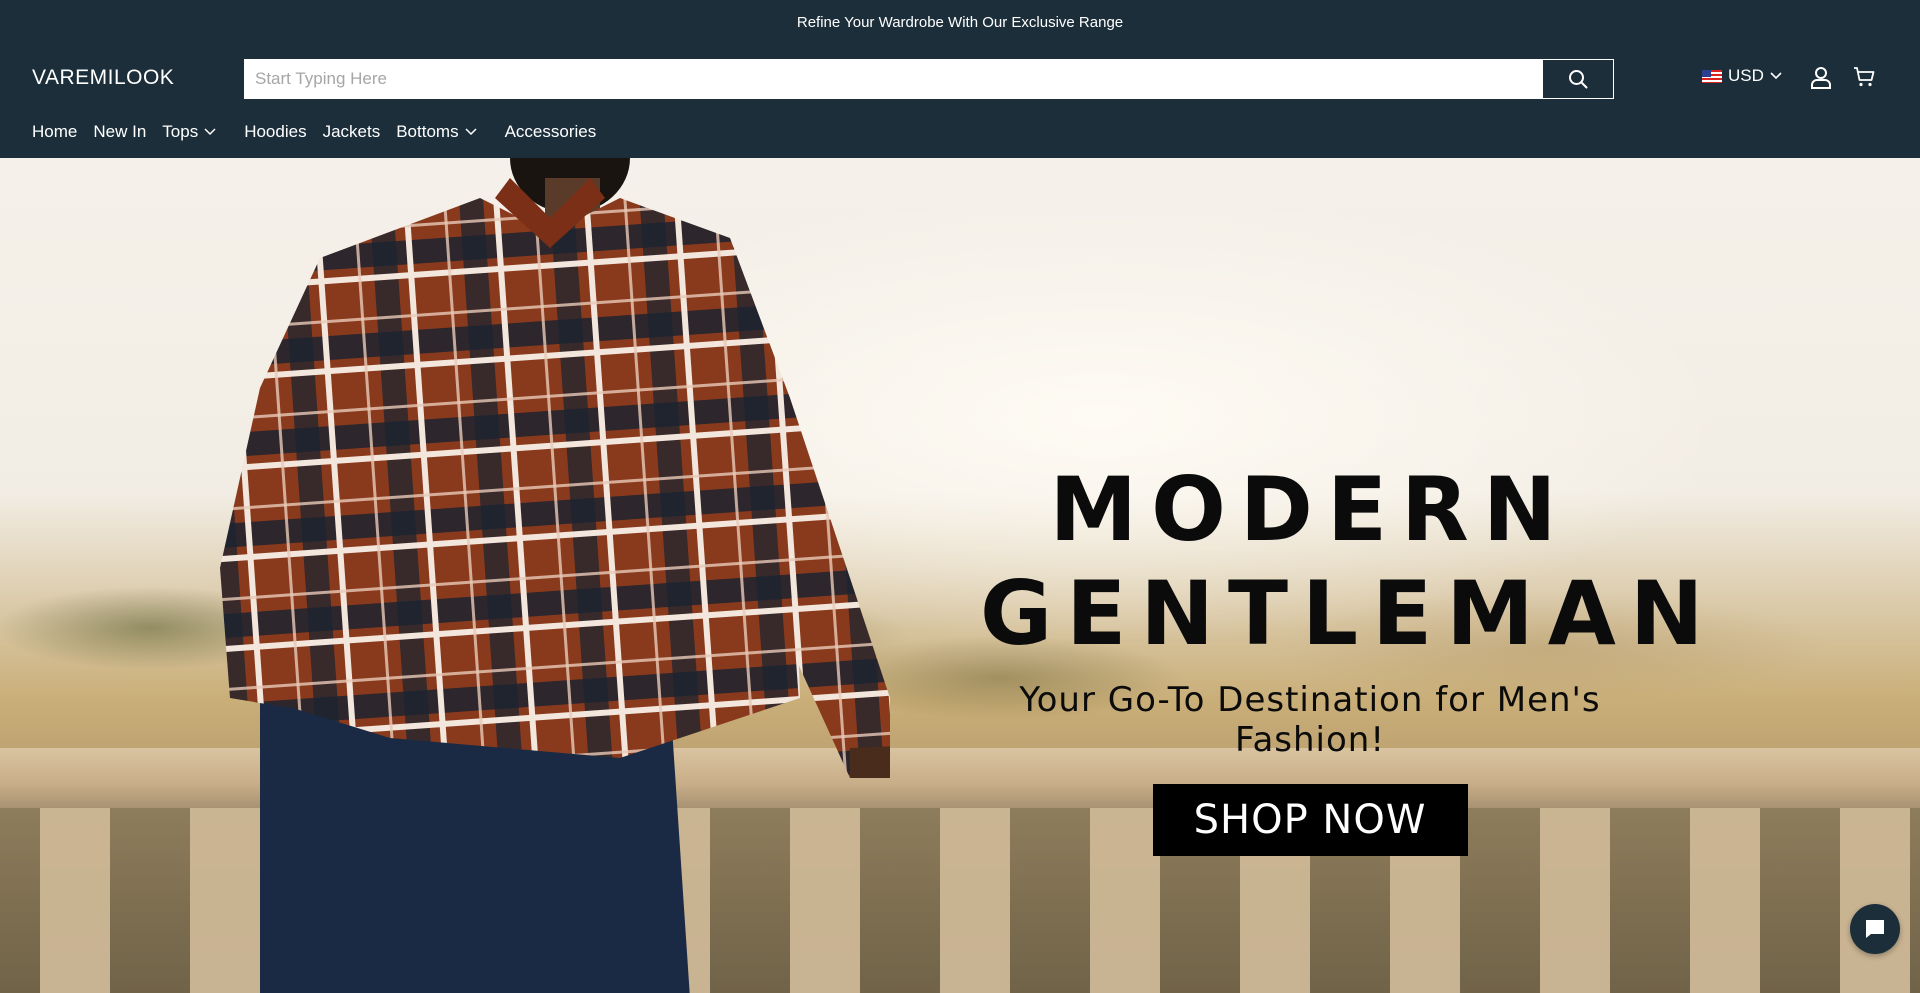 The height and width of the screenshot is (993, 1920). I want to click on currency-selector: USD, so click(1742, 76).